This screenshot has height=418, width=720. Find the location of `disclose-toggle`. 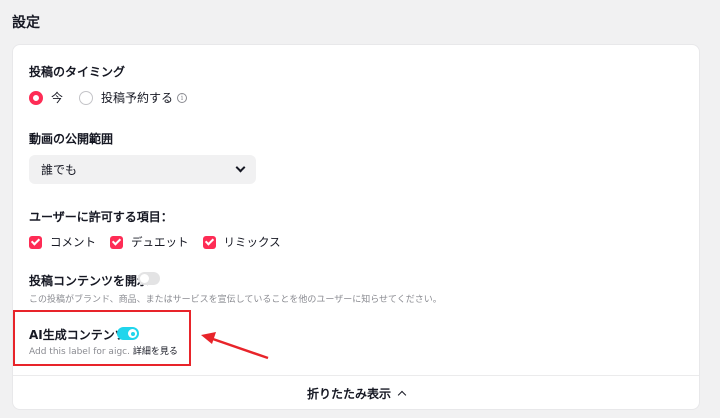

disclose-toggle is located at coordinates (149, 278).